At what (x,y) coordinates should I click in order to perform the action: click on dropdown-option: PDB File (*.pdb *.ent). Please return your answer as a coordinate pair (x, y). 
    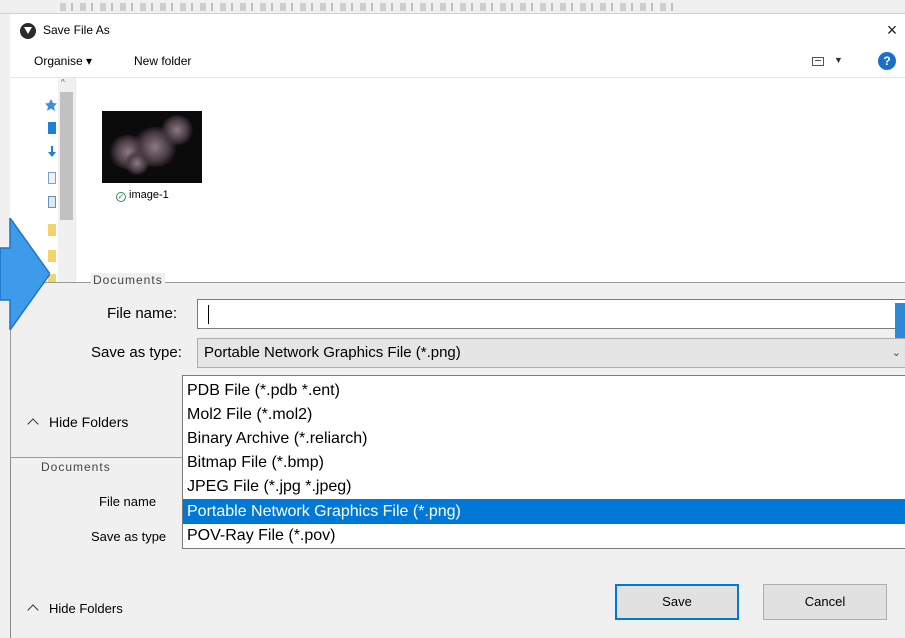
    Looking at the image, I should click on (544, 390).